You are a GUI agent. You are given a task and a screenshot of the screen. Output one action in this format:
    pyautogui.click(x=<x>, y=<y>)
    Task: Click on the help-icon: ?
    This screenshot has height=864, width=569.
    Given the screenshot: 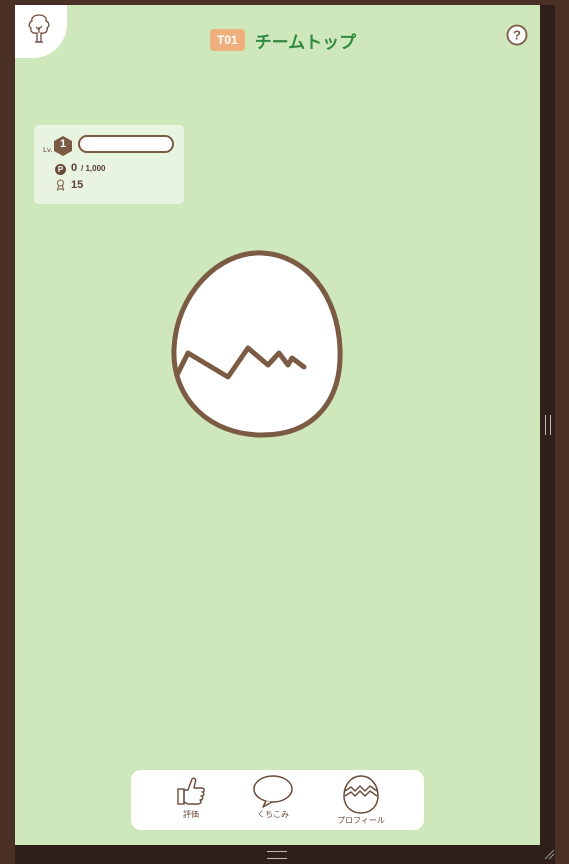 What is the action you would take?
    pyautogui.click(x=517, y=35)
    